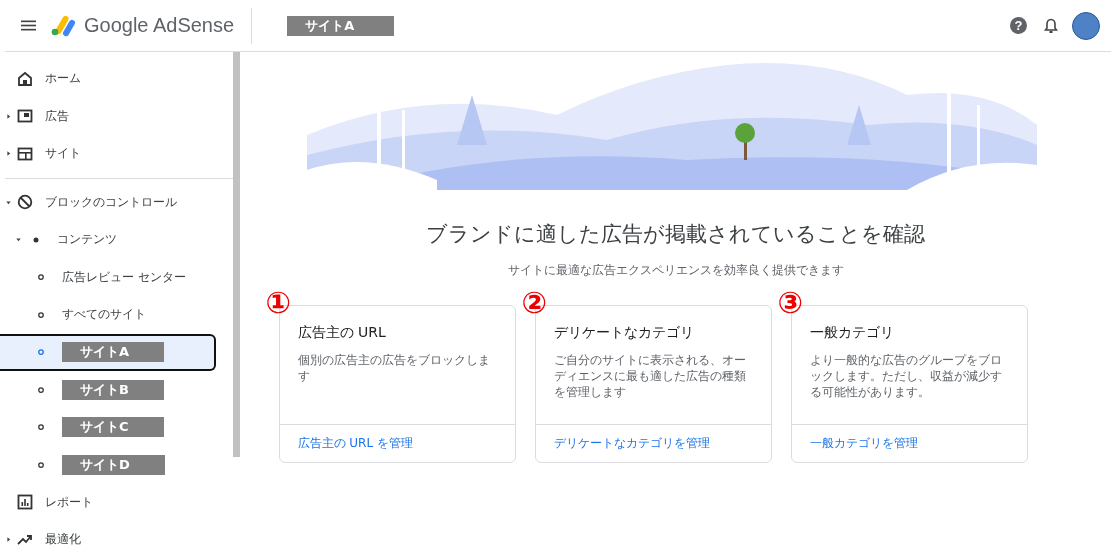 Image resolution: width=1111 pixels, height=560 pixels. What do you see at coordinates (624, 333) in the screenshot?
I see `card-title: デリケートなカテゴリ` at bounding box center [624, 333].